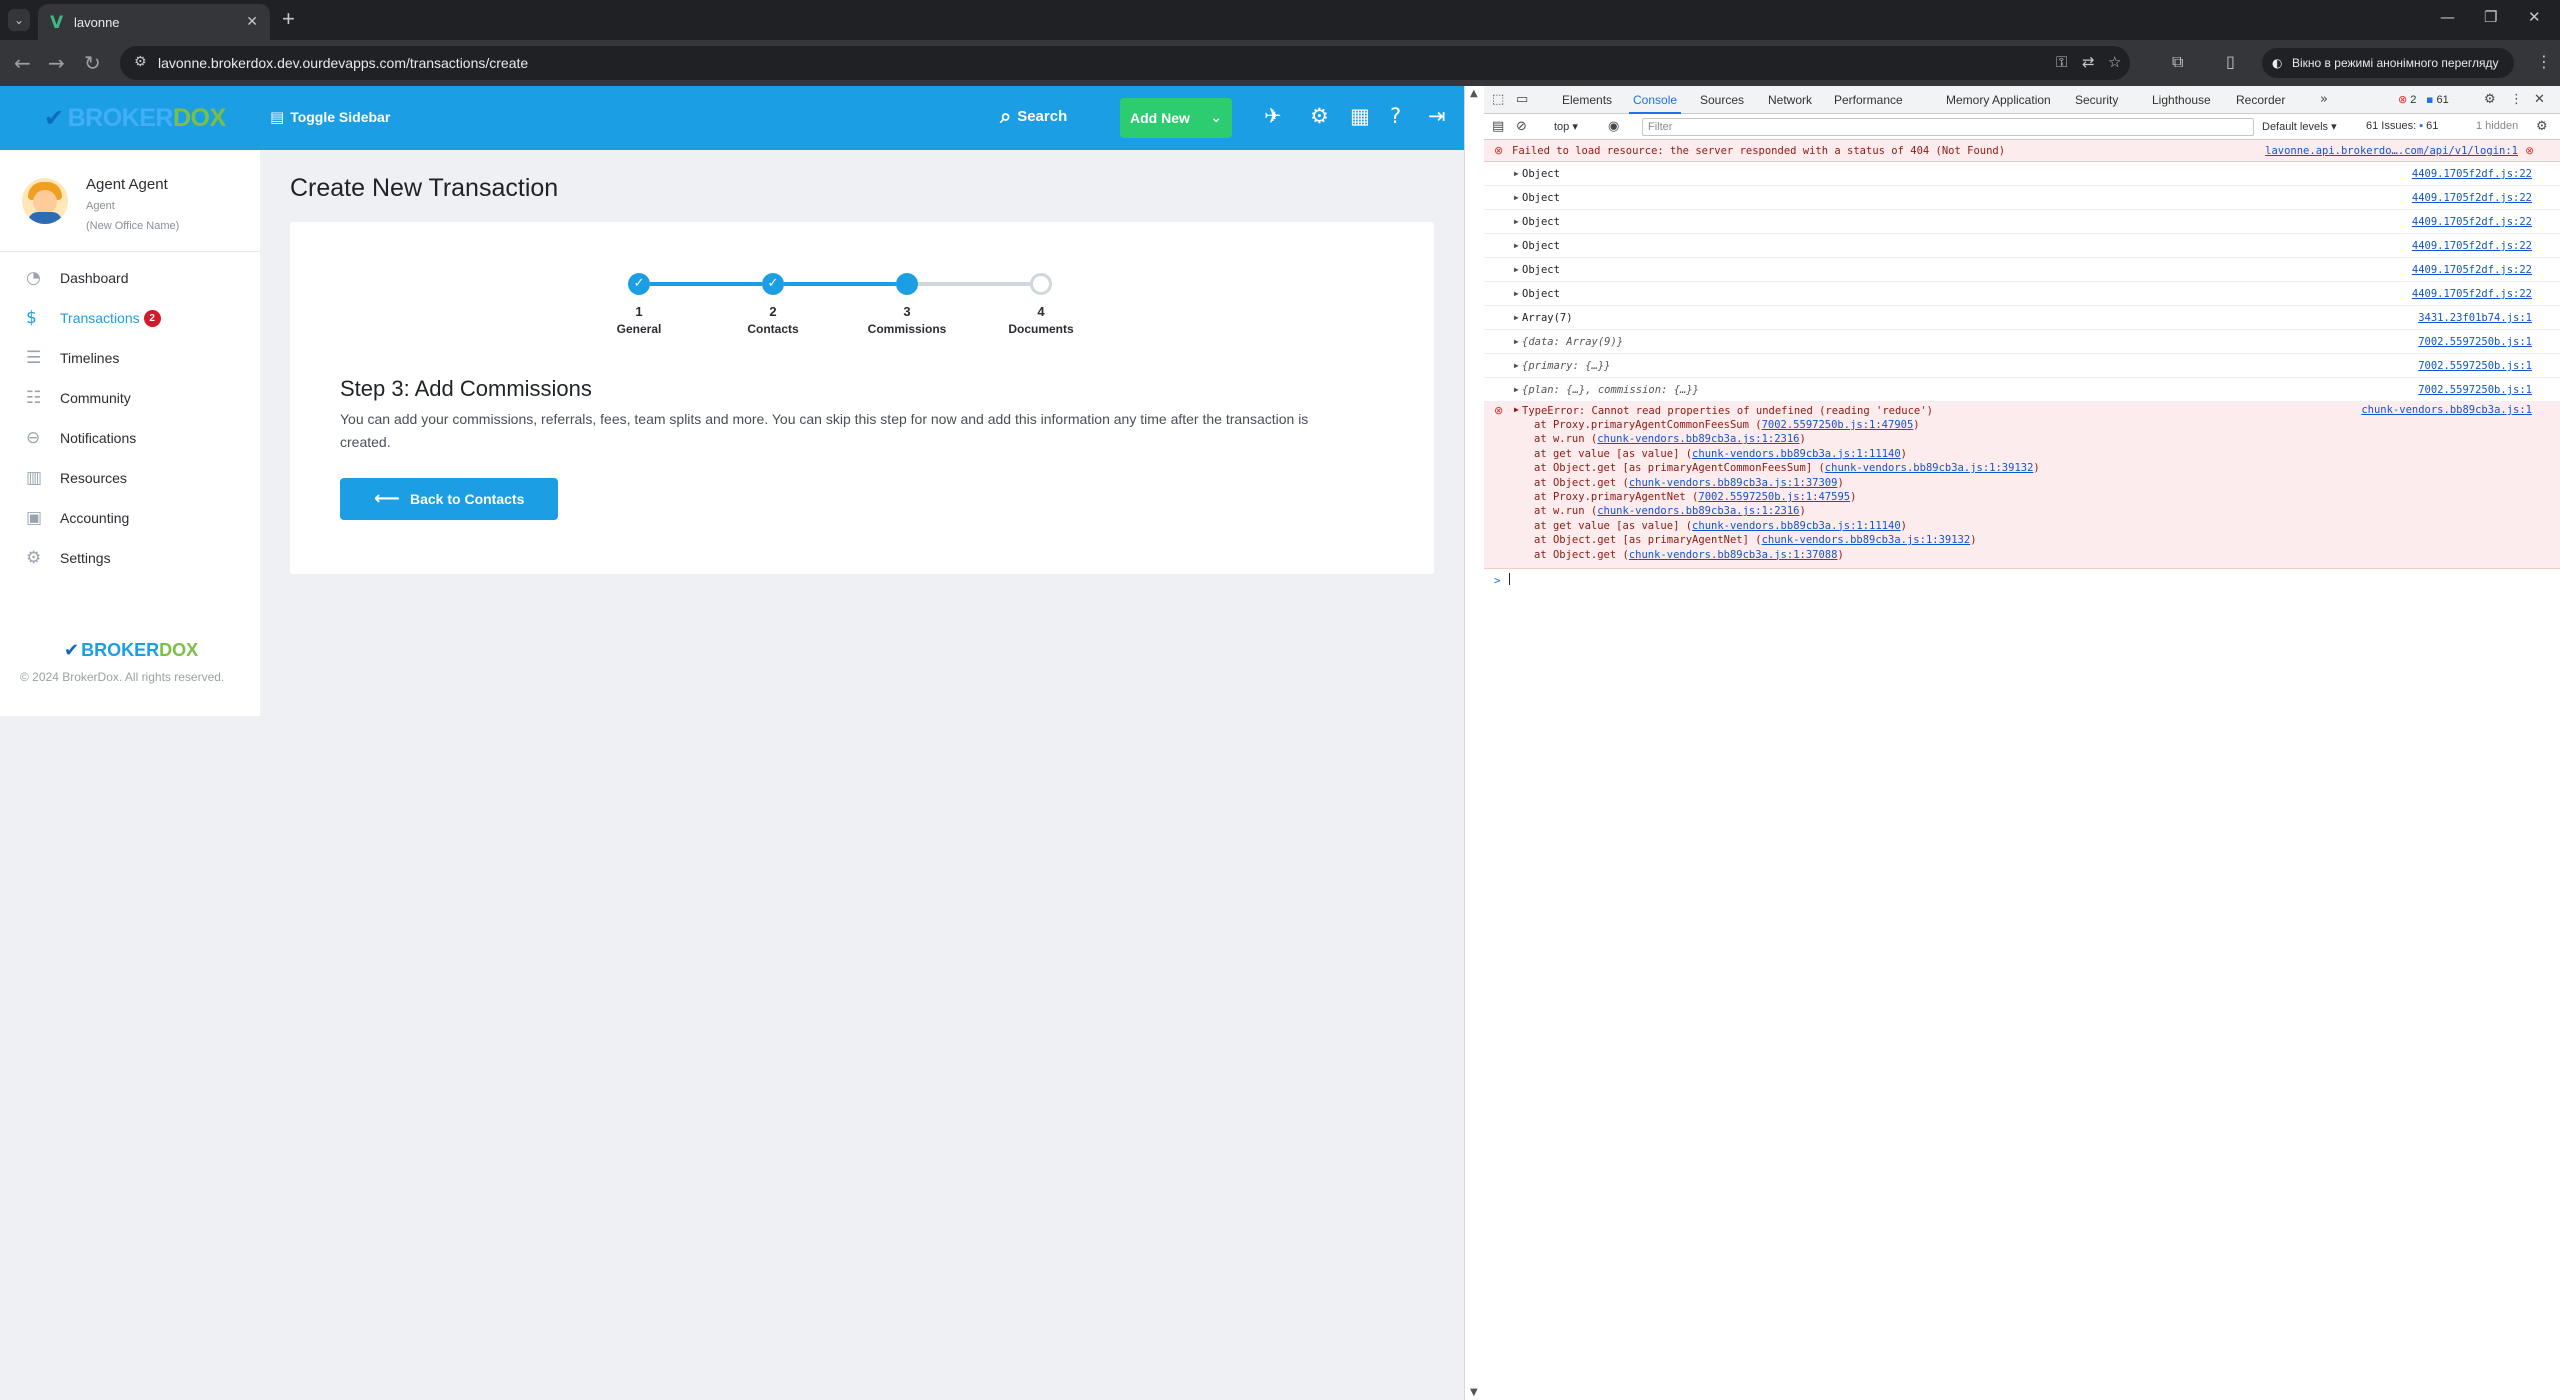 The width and height of the screenshot is (2560, 1400). What do you see at coordinates (2475, 318) in the screenshot?
I see `source-link: 3431.23f01b74.js:1` at bounding box center [2475, 318].